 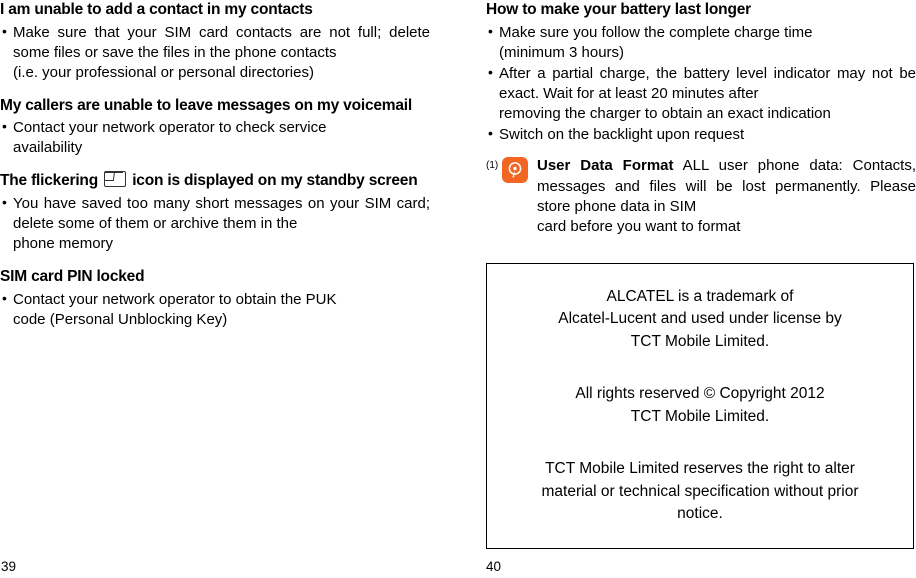 I want to click on page-number-right: 40, so click(x=494, y=566).